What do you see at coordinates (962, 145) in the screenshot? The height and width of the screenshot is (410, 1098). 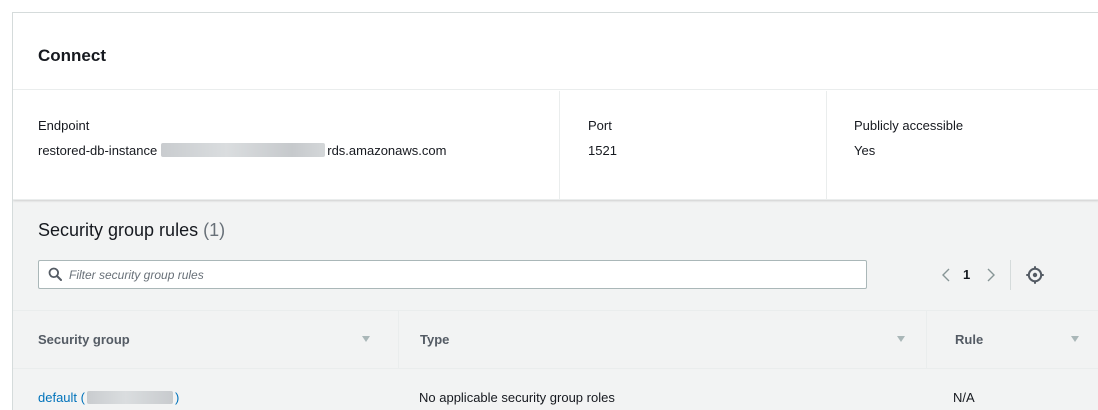 I see `public-access-column: Publicly accessible Yes` at bounding box center [962, 145].